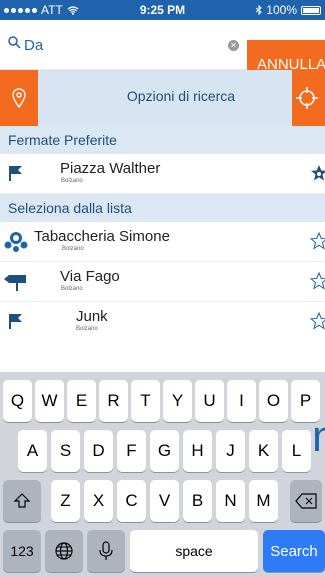  Describe the element at coordinates (194, 551) in the screenshot. I see `space-key: space` at that location.